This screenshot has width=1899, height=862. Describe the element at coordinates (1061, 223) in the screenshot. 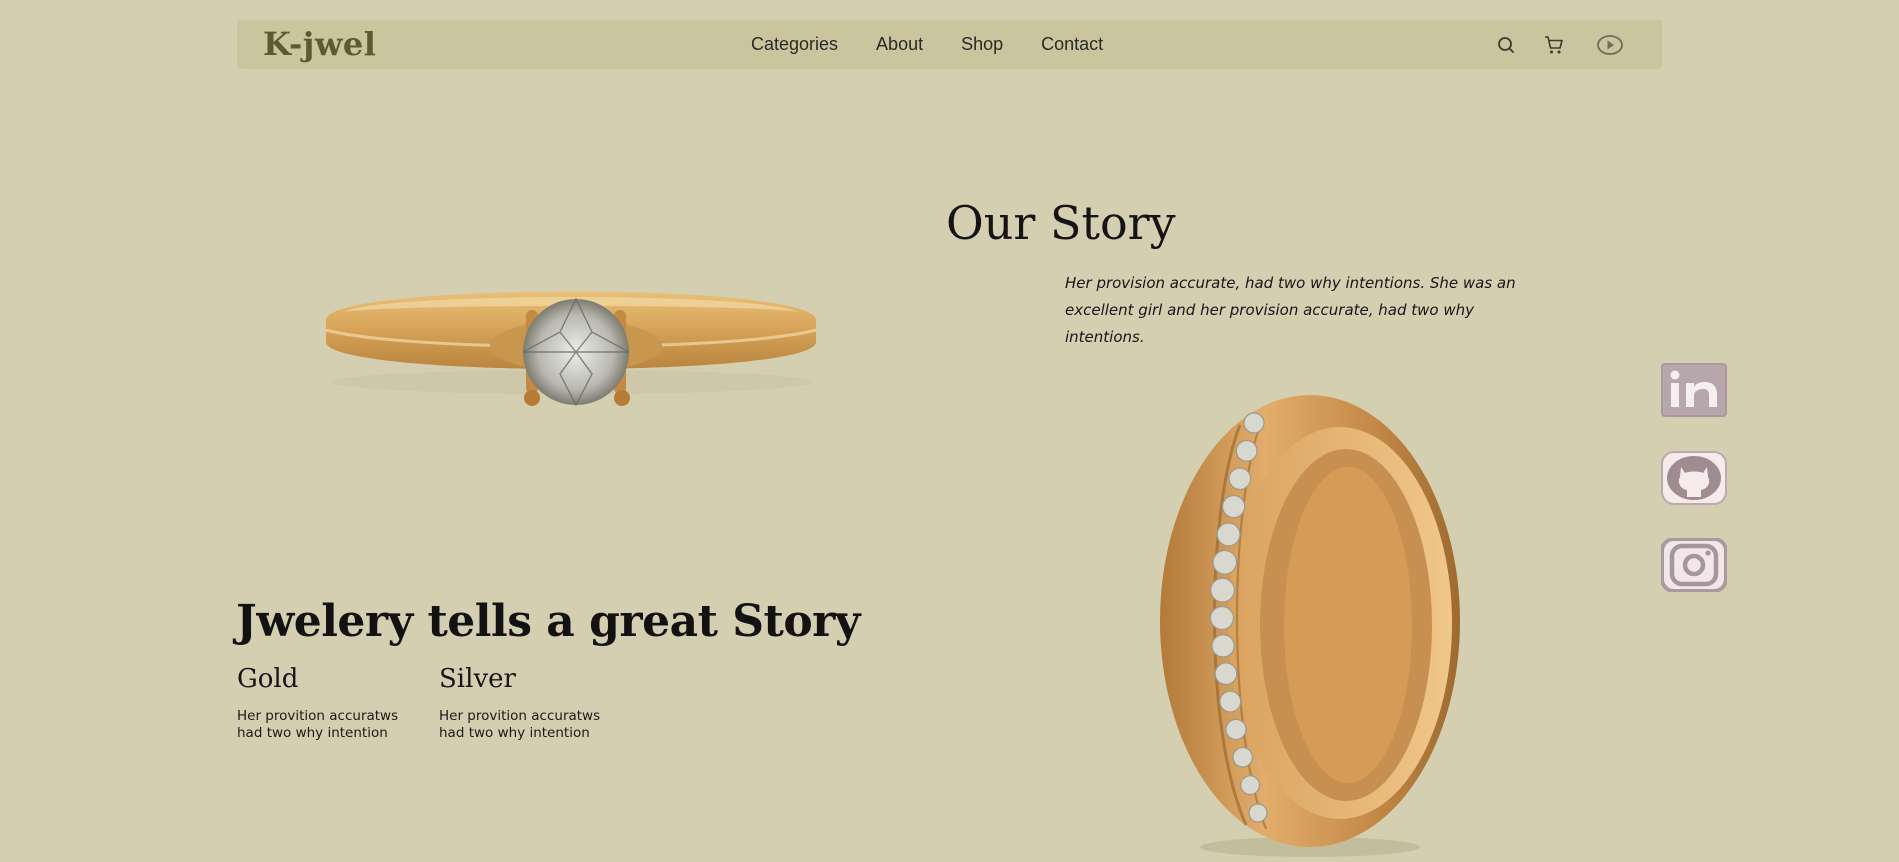

I see `story-title: Our Story` at that location.